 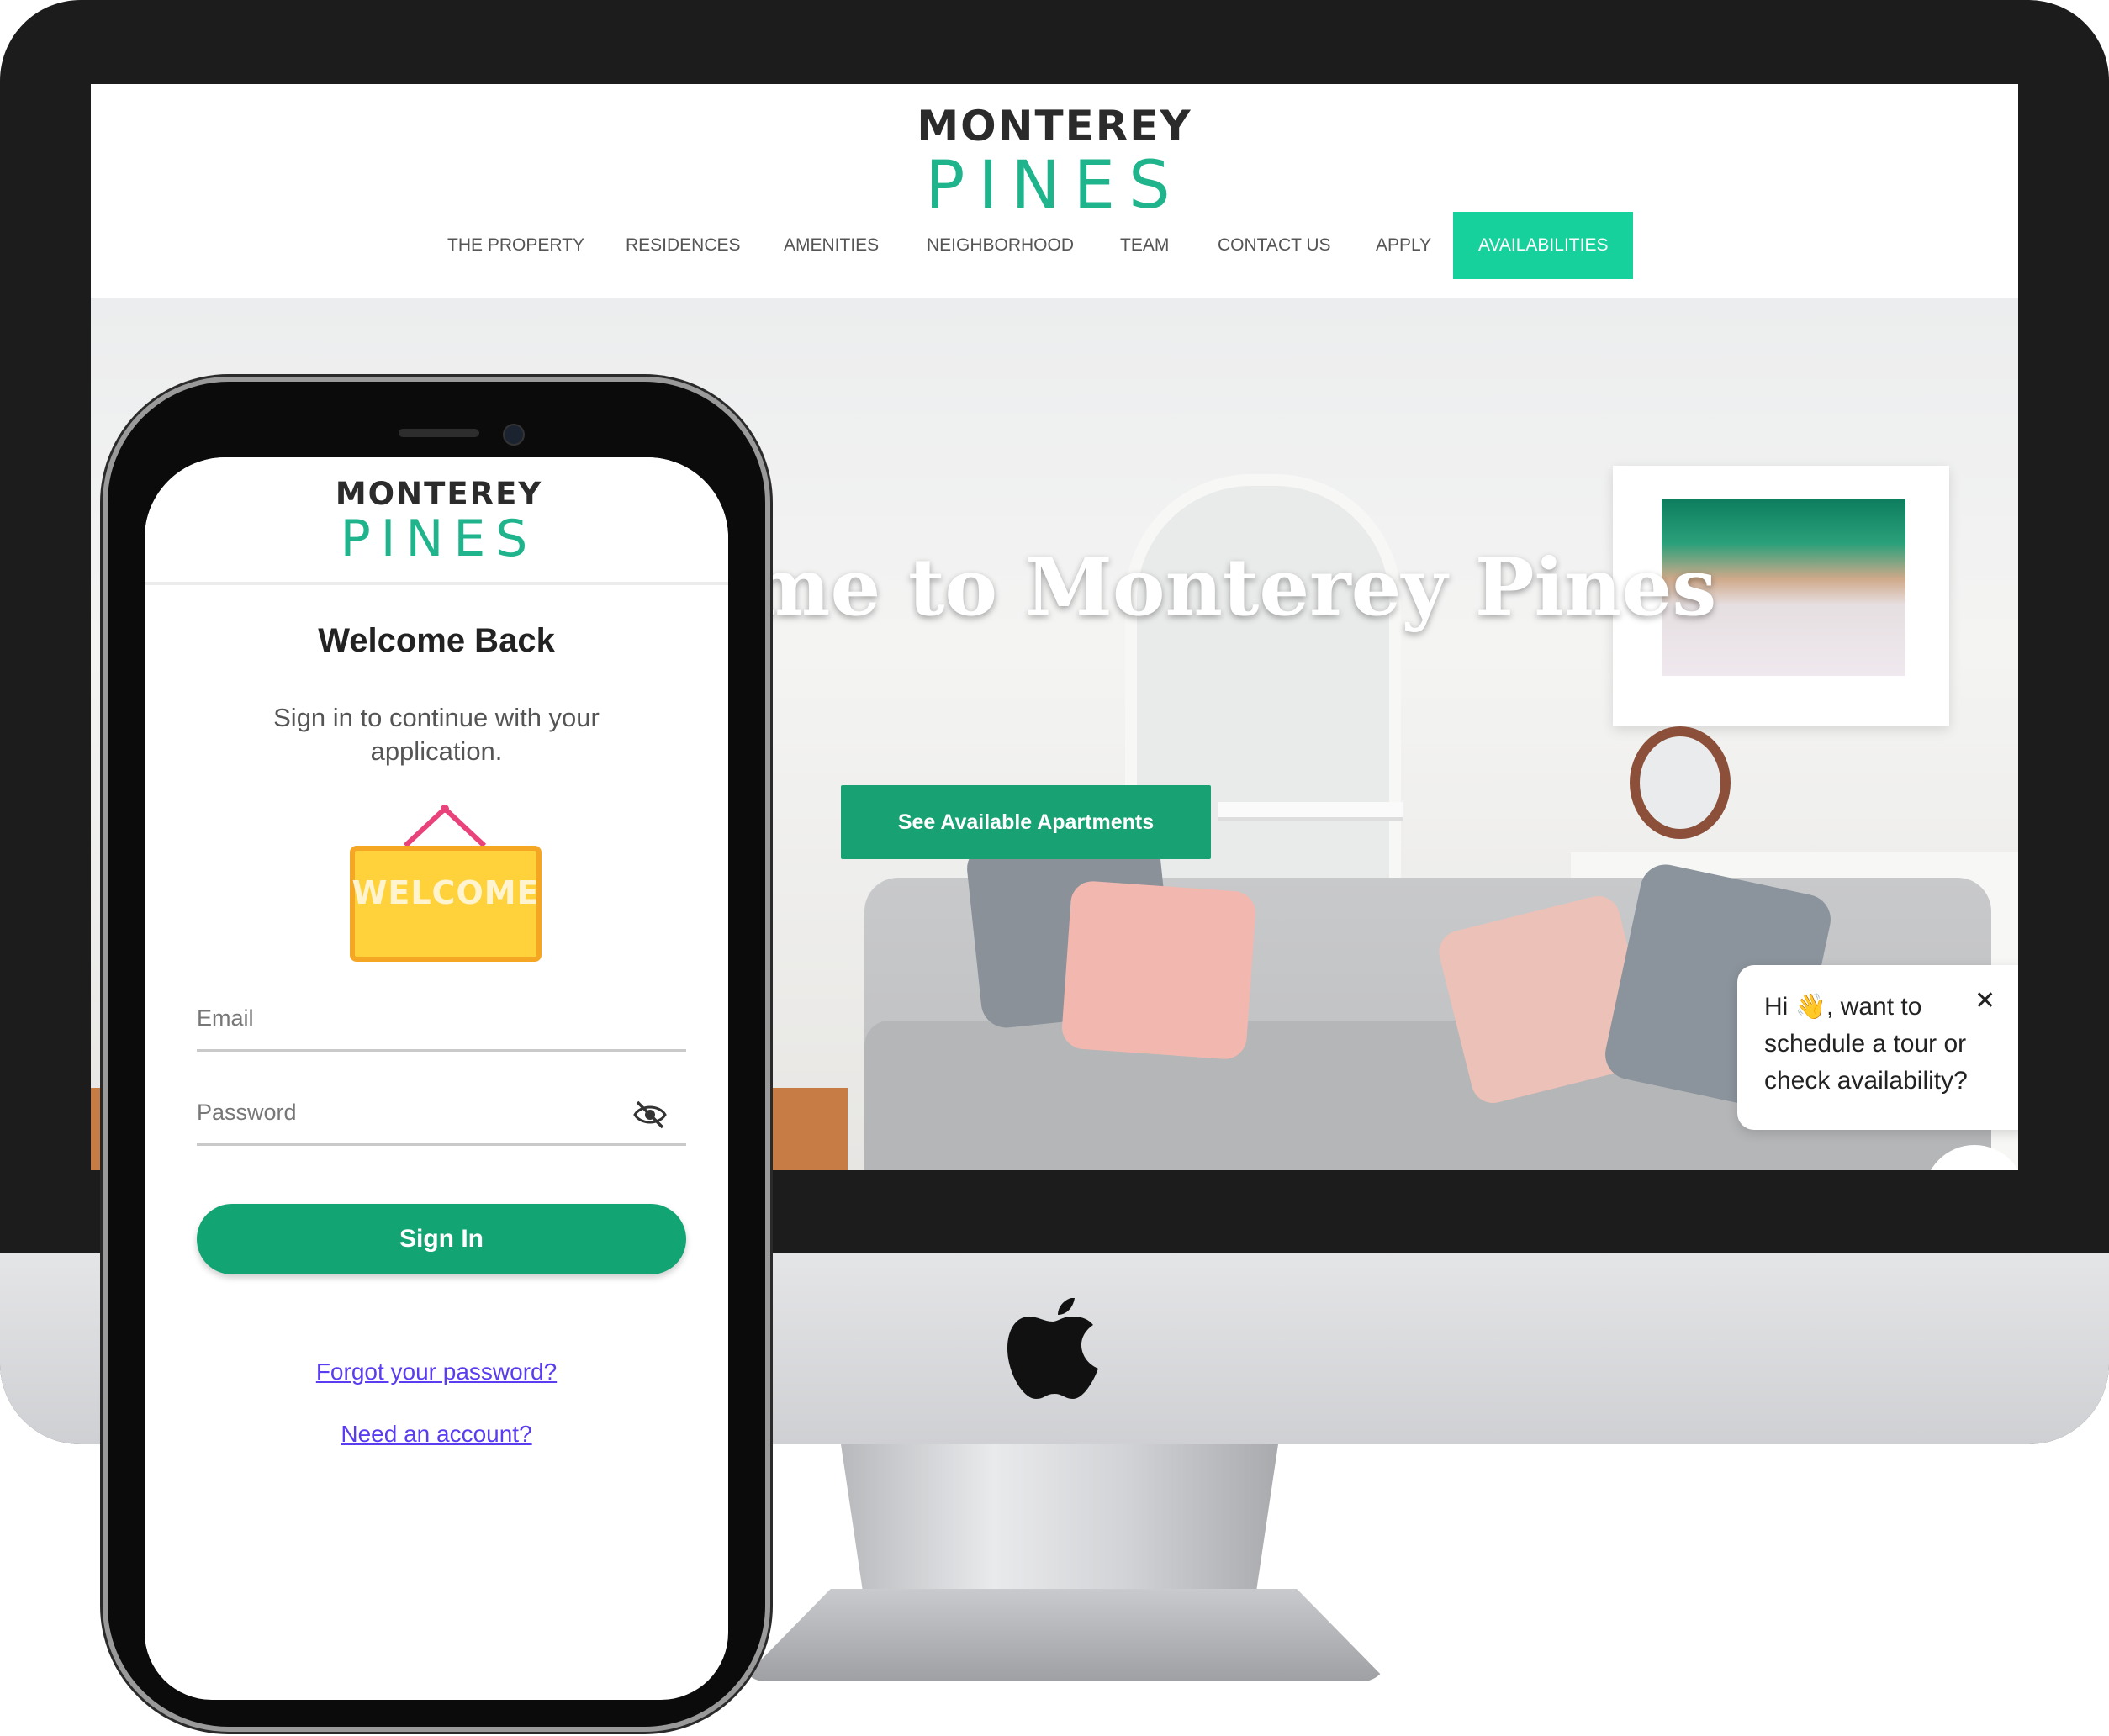 I want to click on hero-pillow, so click(x=1159, y=970).